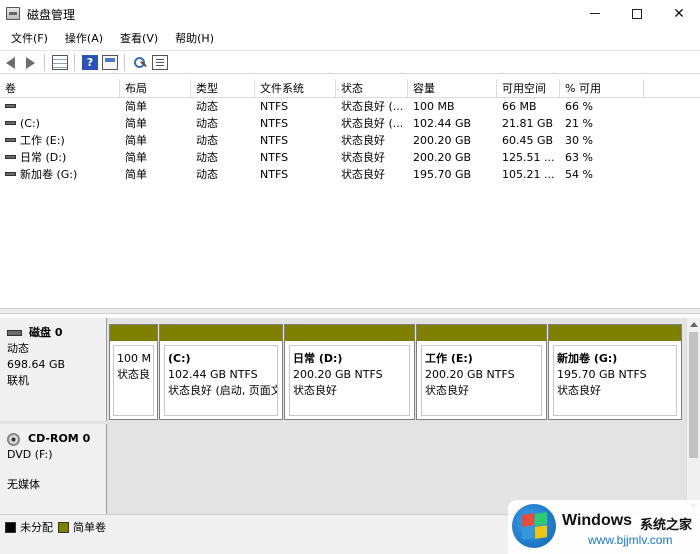 This screenshot has height=554, width=700. I want to click on partition-g: 新加卷 (G:) 195.70 GB NTFS 状态良好, so click(615, 372).